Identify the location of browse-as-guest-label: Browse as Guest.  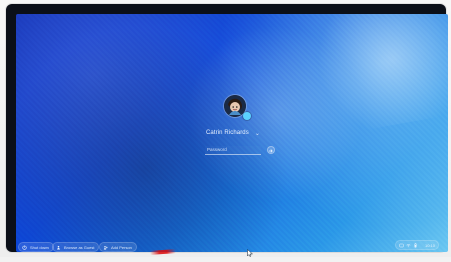
(79, 247).